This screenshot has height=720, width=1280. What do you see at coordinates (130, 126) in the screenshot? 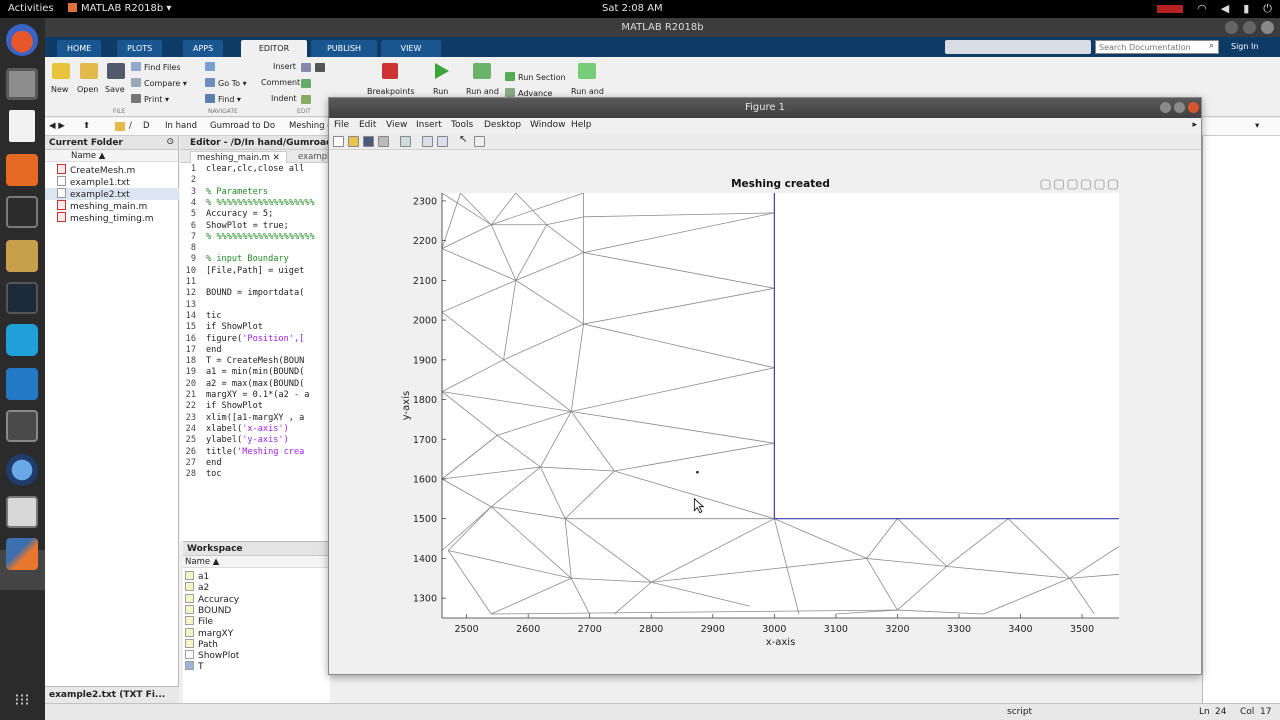
I see `breadcrumb-root: /` at bounding box center [130, 126].